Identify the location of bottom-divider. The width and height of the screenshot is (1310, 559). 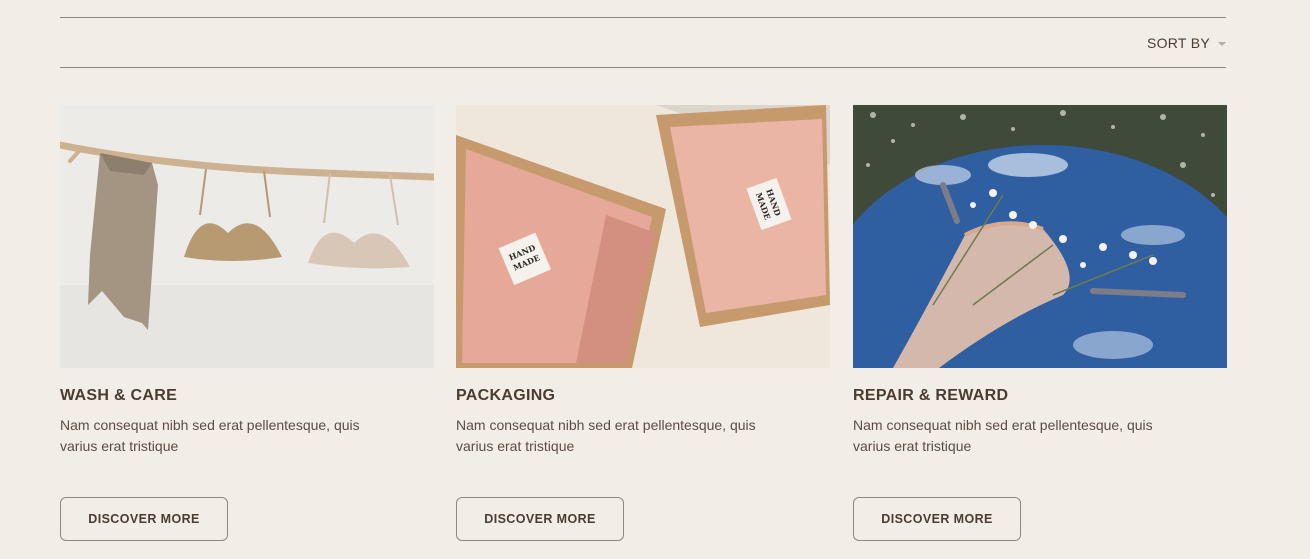
(643, 67).